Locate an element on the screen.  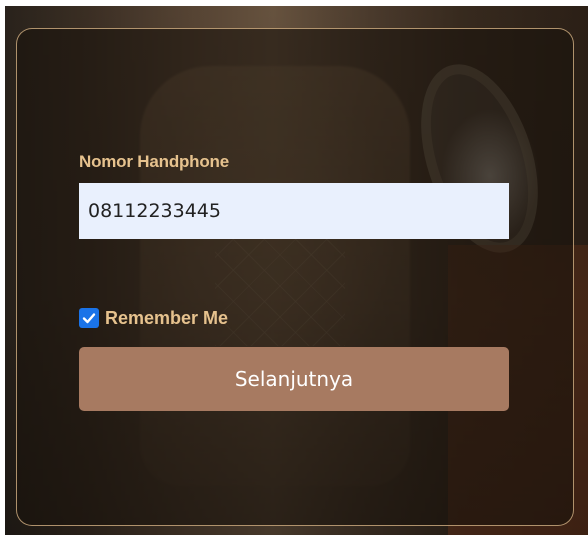
phone-label: Nomor Handphone is located at coordinates (154, 161).